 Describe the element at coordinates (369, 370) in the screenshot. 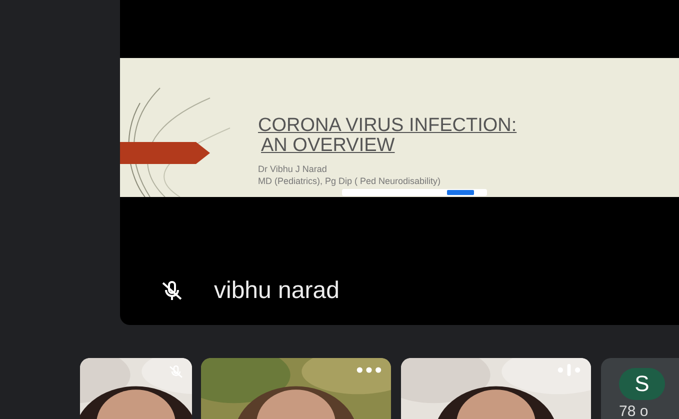

I see `more-icon` at that location.